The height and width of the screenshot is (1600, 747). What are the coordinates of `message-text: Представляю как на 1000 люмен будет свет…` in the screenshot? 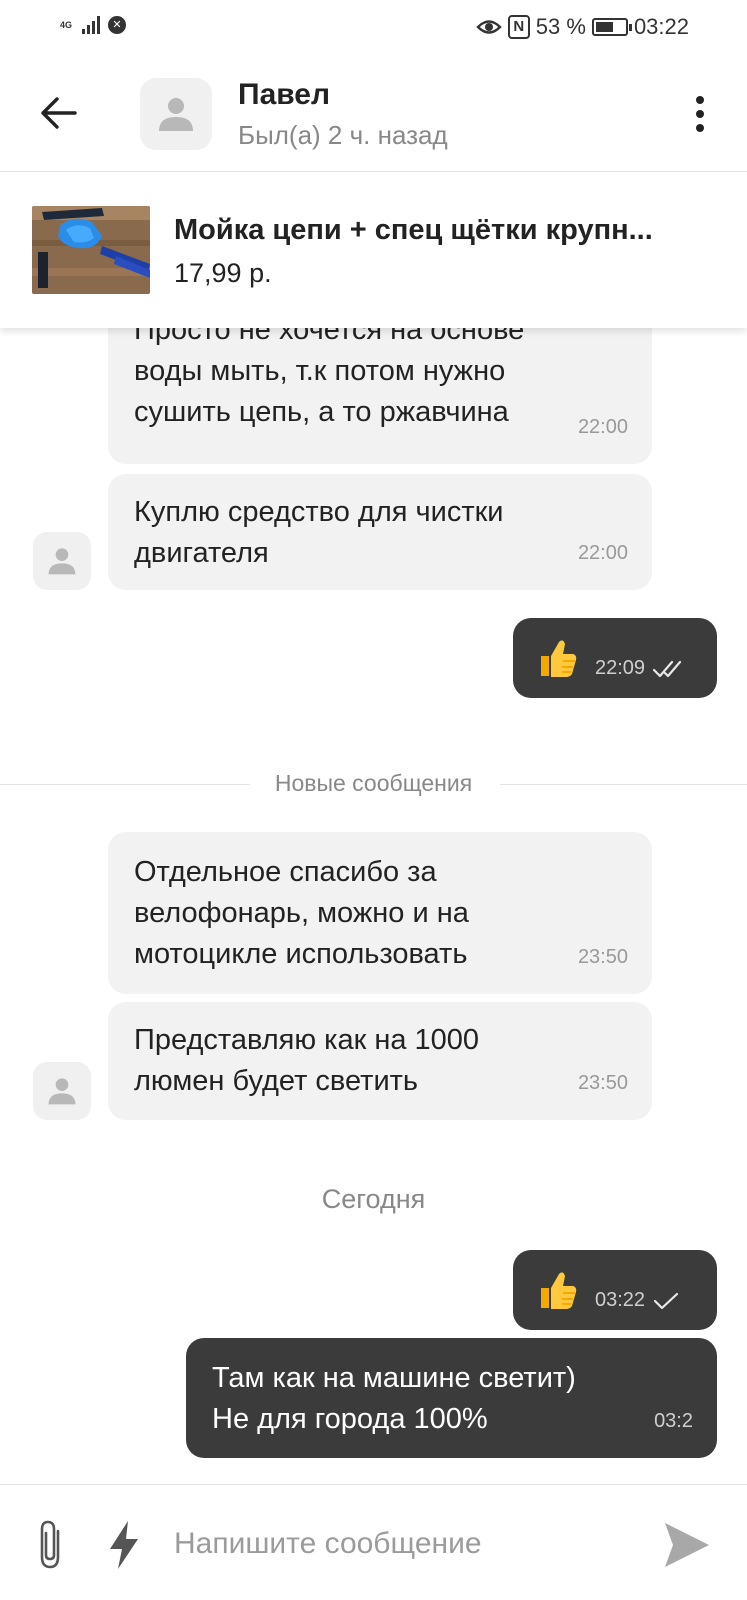 It's located at (307, 1060).